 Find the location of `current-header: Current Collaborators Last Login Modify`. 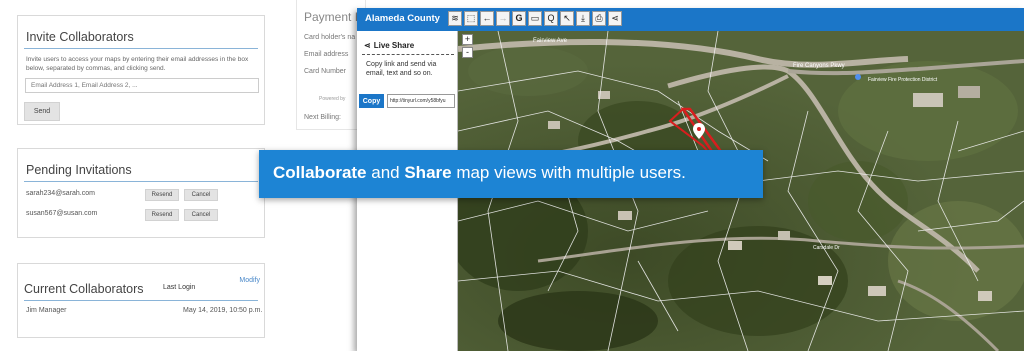

current-header: Current Collaborators Last Login Modify is located at coordinates (142, 287).